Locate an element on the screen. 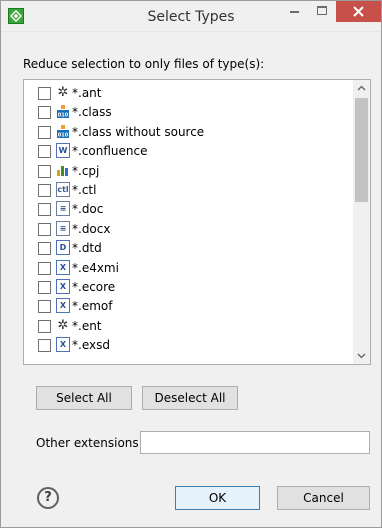  file-type-label: *.dtd is located at coordinates (87, 248).